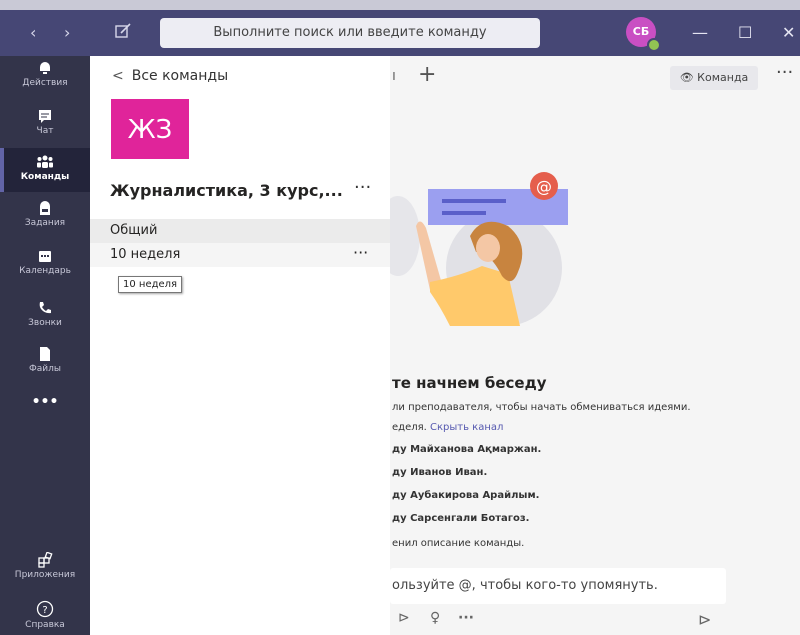  I want to click on all-teams-link: < Все команды, so click(170, 76).